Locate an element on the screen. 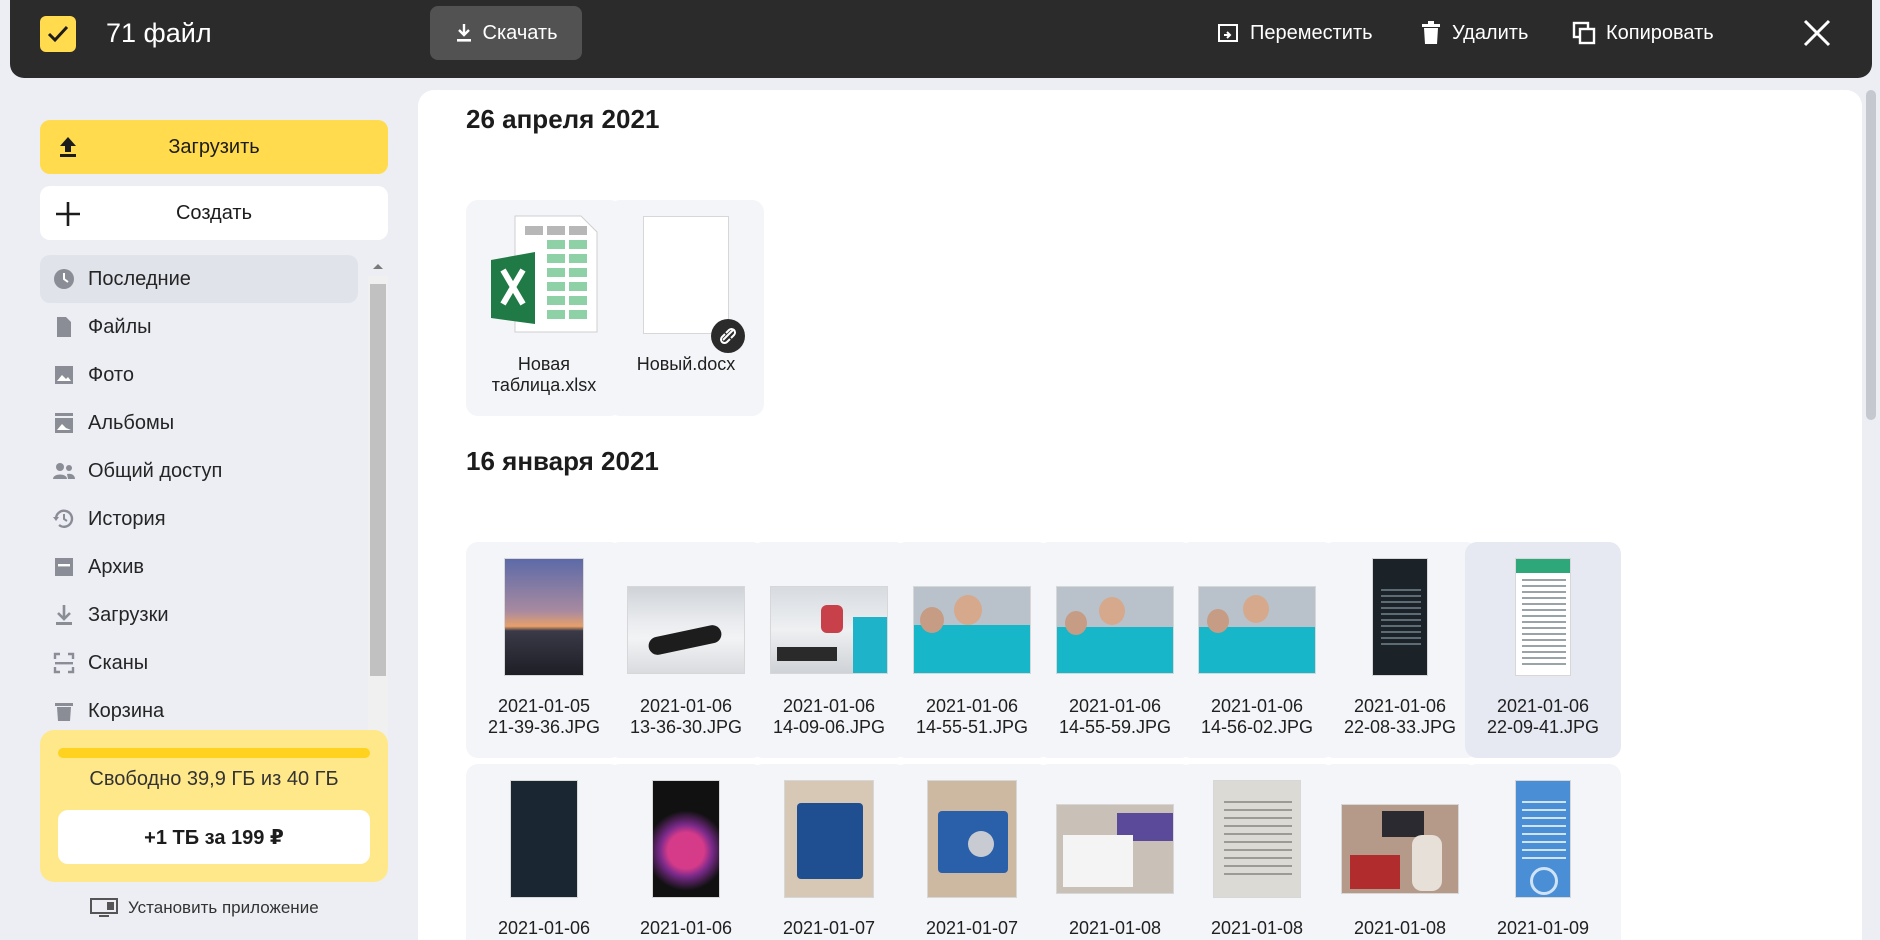 This screenshot has height=940, width=1880. sidebar-item-label: Альбомы is located at coordinates (131, 422).